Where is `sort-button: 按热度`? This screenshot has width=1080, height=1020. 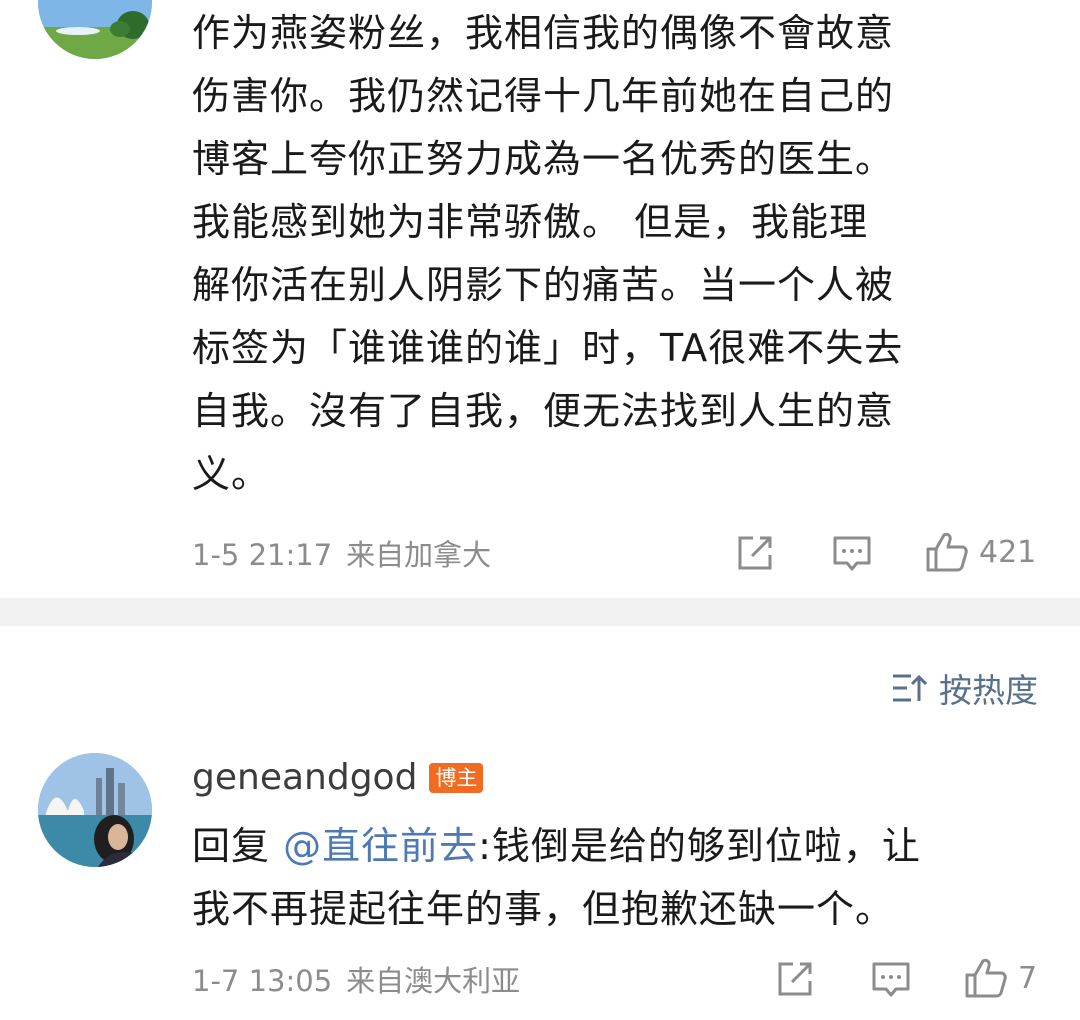
sort-button: 按热度 is located at coordinates (964, 688).